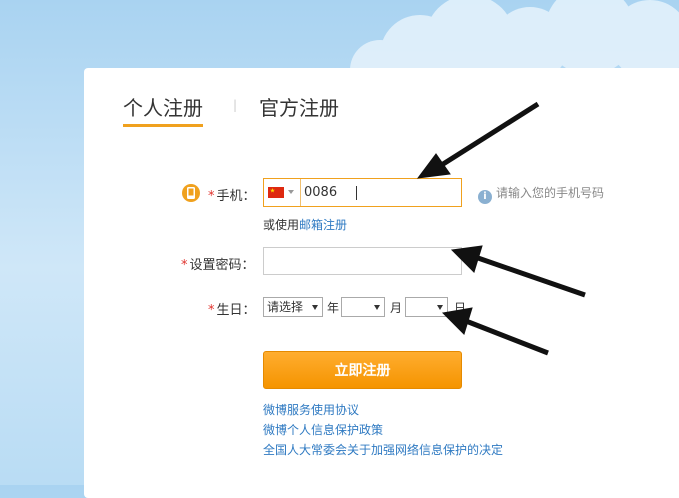 This screenshot has height=498, width=679. What do you see at coordinates (550, 193) in the screenshot?
I see `phone-hint-text: 请输入您的手机号码` at bounding box center [550, 193].